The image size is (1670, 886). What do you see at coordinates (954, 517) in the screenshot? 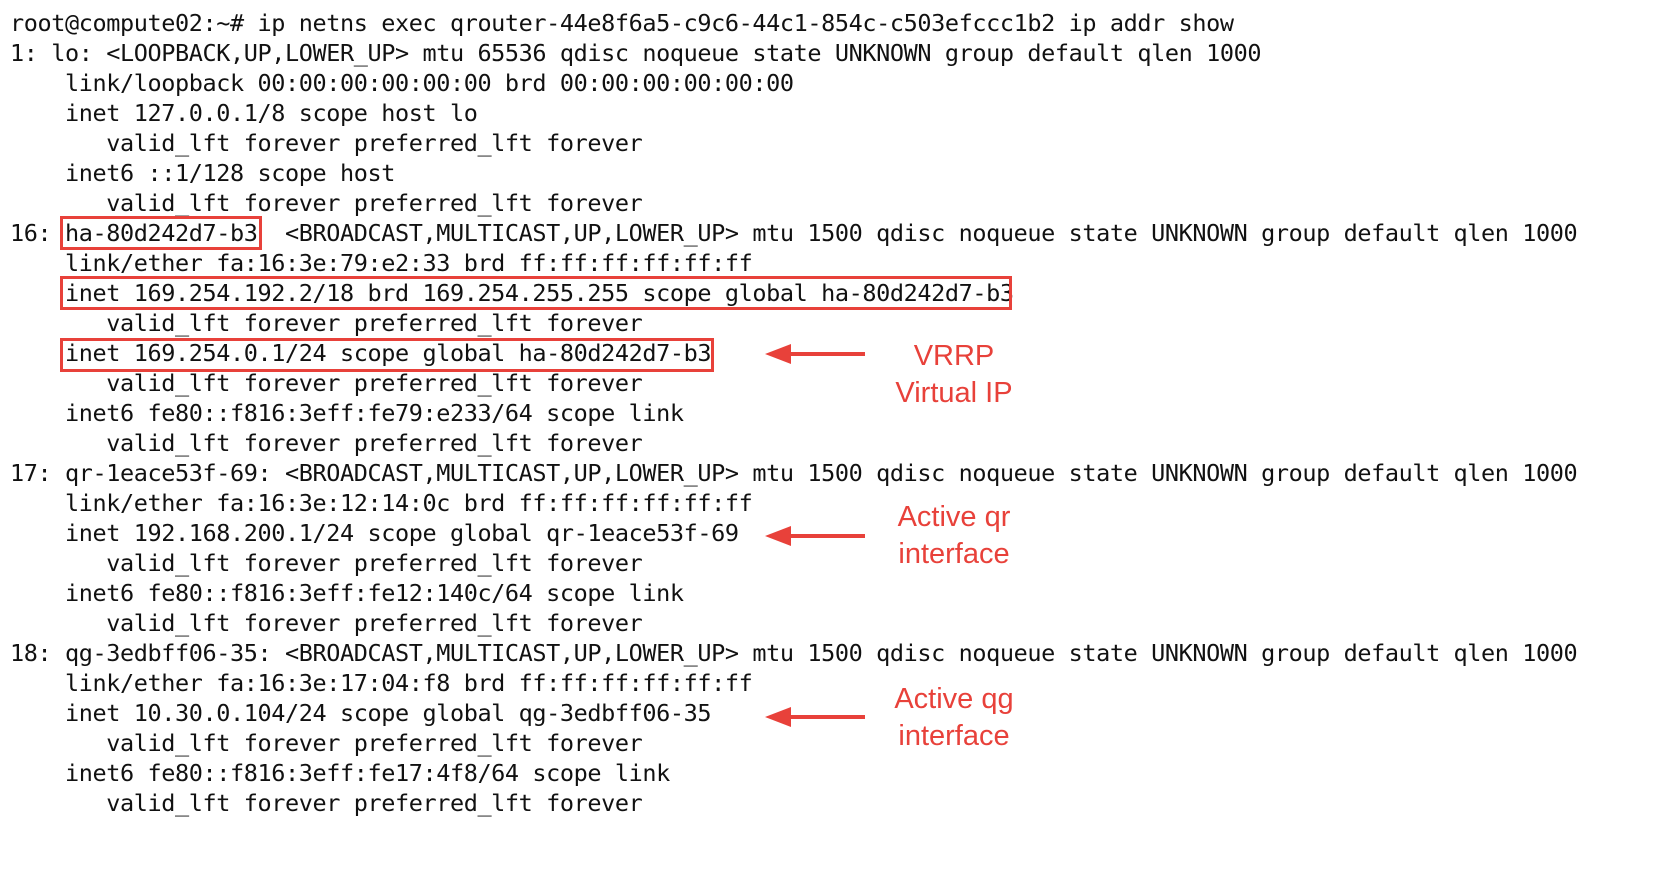
I see `annotation-line: Active qr` at bounding box center [954, 517].